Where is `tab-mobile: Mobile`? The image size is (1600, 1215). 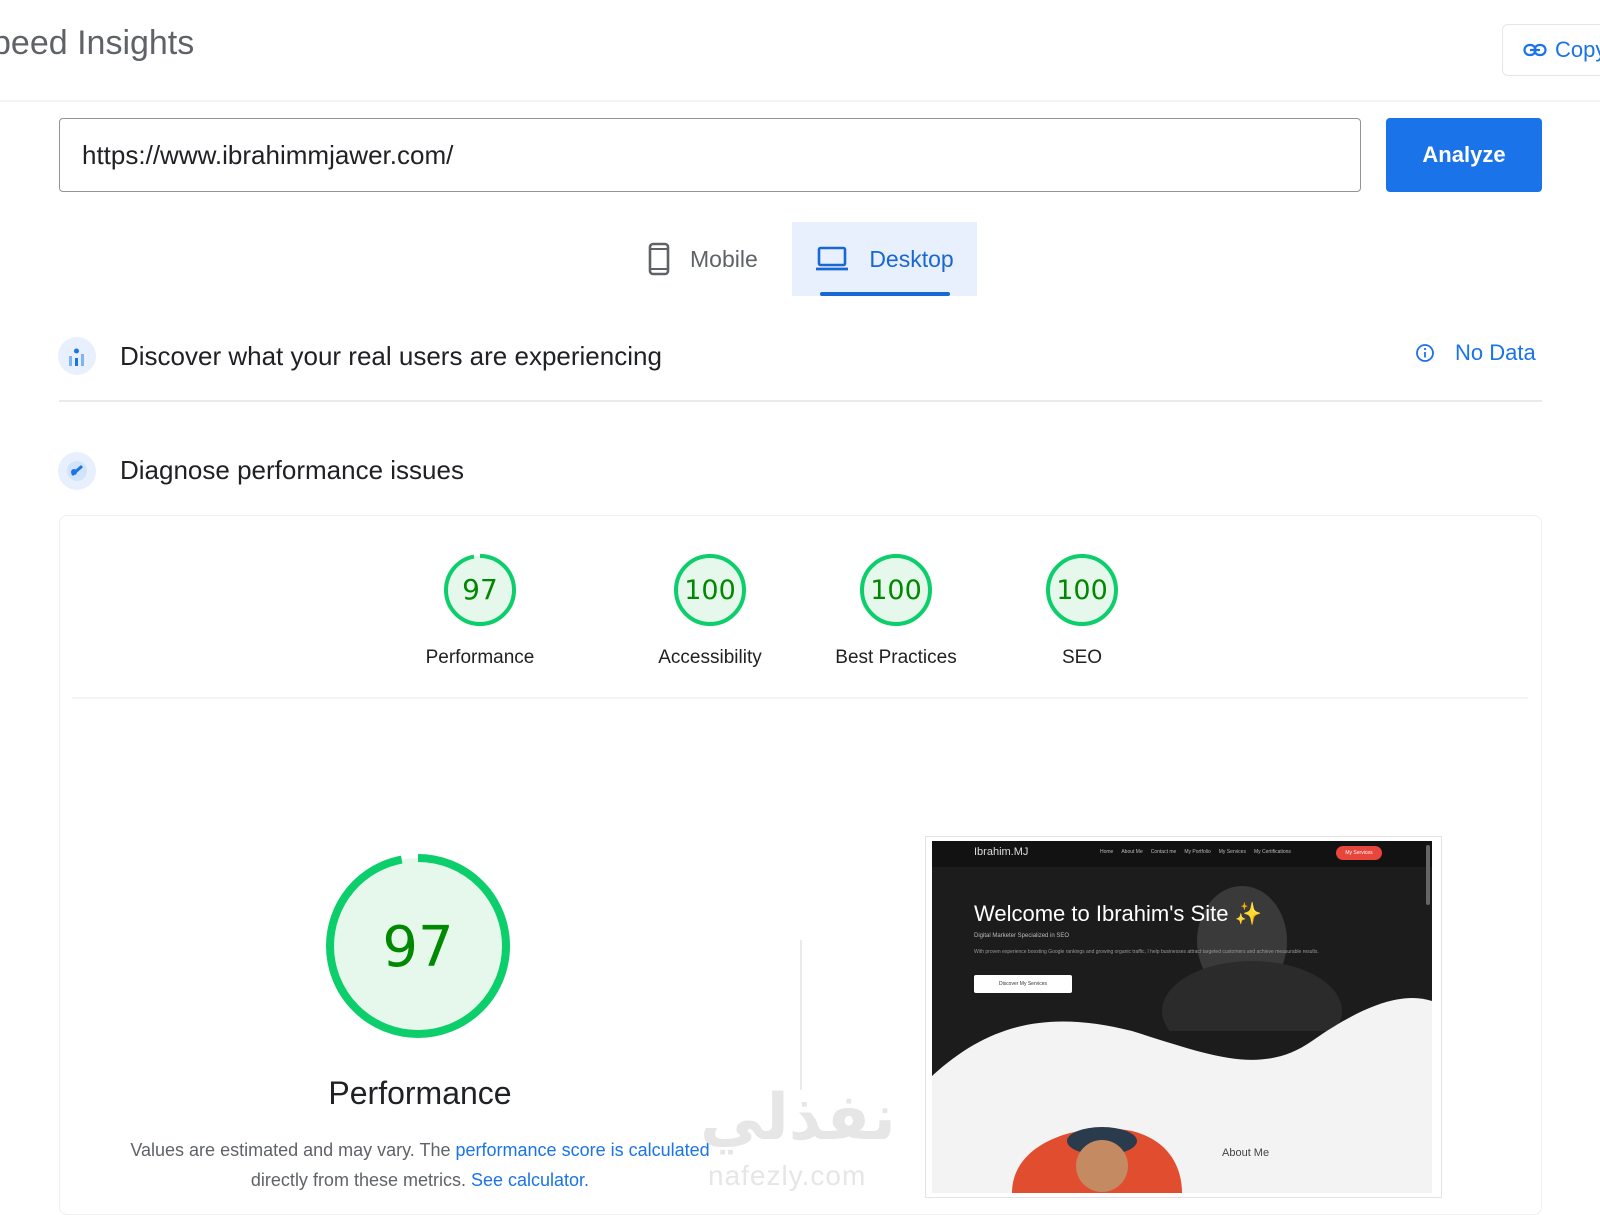 tab-mobile: Mobile is located at coordinates (703, 259).